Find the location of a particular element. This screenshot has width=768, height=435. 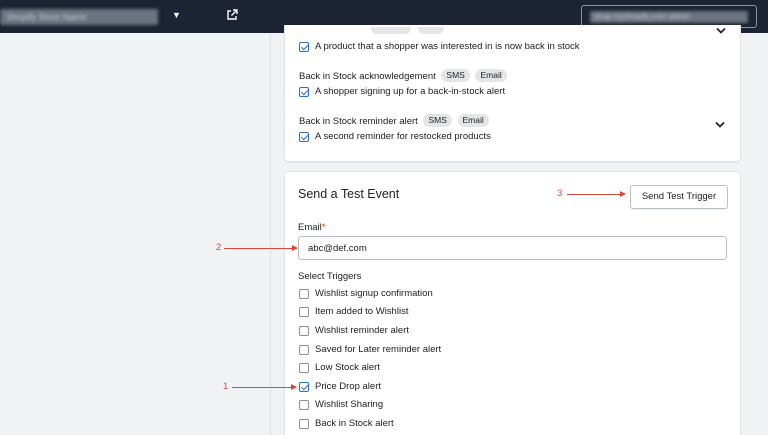

notification-title: Back in Stock acknowledgement SMS Email is located at coordinates (403, 75).